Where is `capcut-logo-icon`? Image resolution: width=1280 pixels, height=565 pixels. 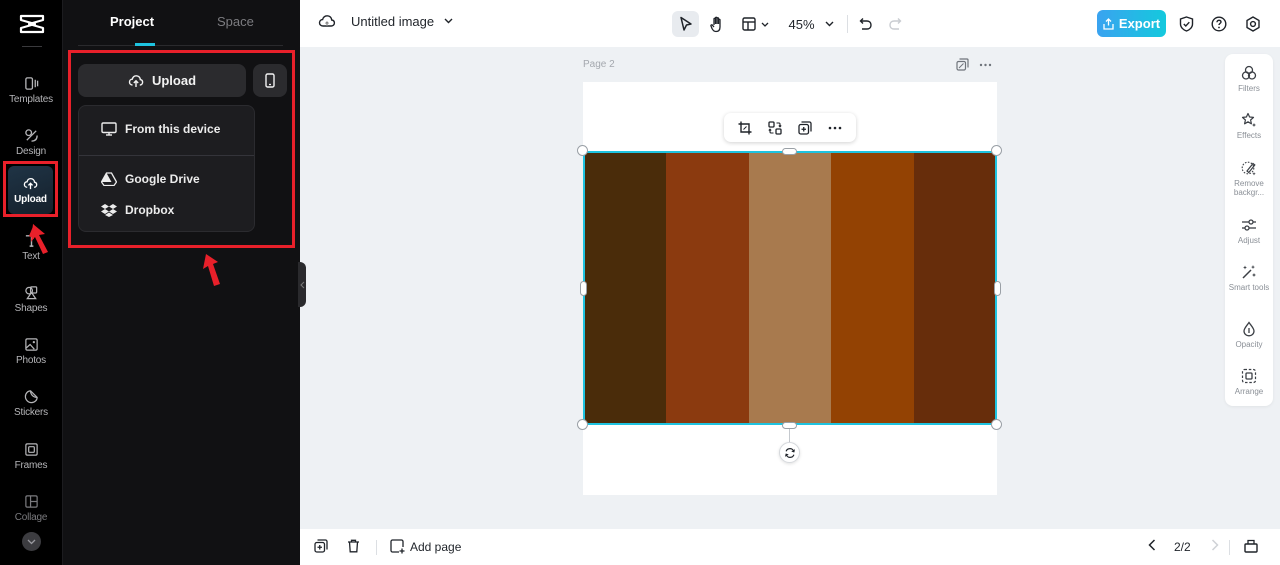
capcut-logo-icon is located at coordinates (32, 24).